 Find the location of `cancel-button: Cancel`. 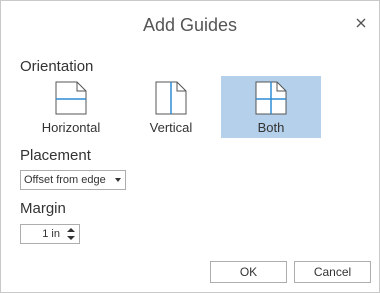

cancel-button: Cancel is located at coordinates (332, 272).